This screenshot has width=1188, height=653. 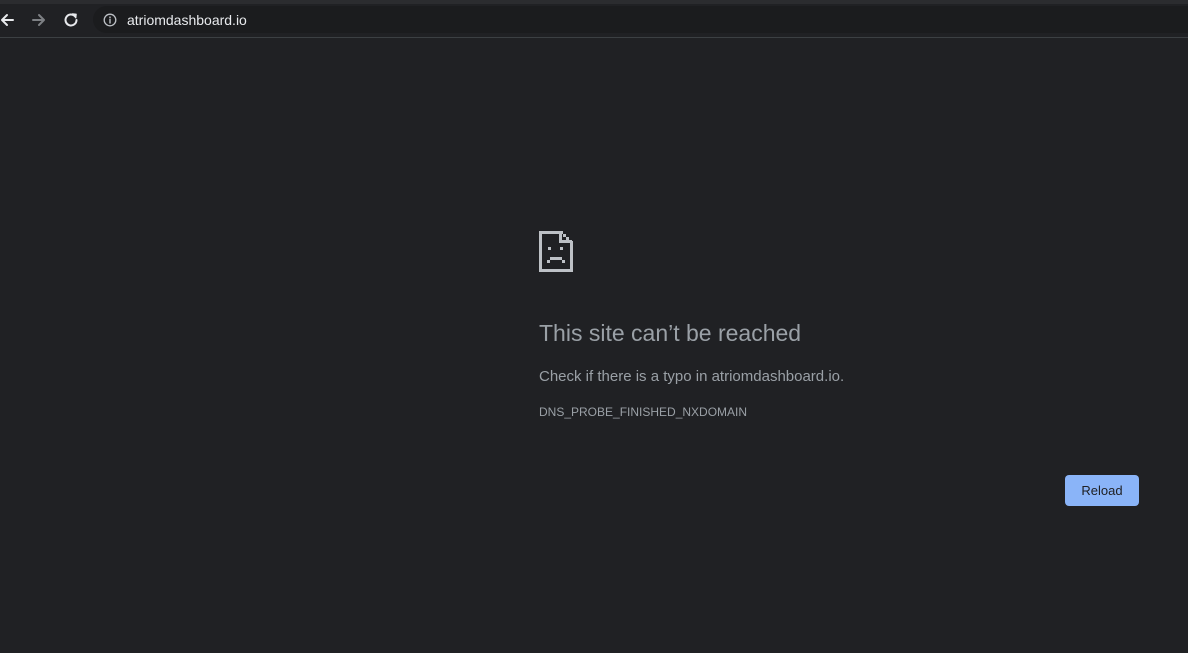 What do you see at coordinates (640, 19) in the screenshot?
I see `address-bar: atriomdashboard.io` at bounding box center [640, 19].